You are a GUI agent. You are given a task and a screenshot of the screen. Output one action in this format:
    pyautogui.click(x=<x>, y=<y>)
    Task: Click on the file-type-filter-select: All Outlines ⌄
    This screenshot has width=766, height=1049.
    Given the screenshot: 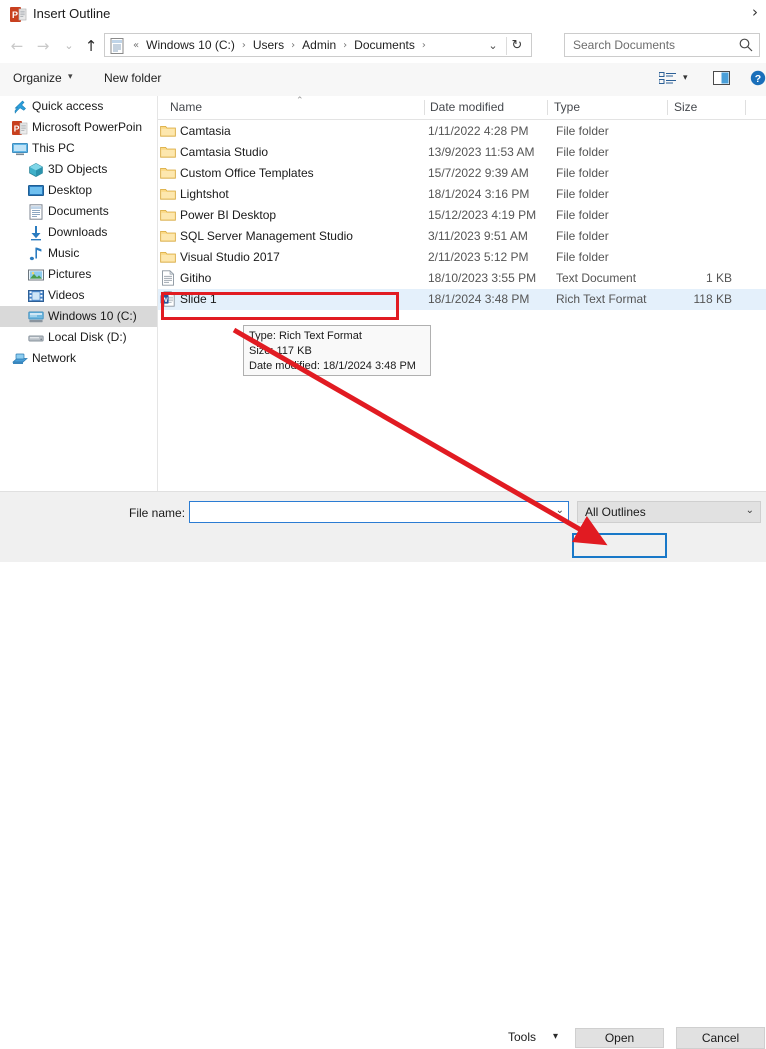 What is the action you would take?
    pyautogui.click(x=669, y=512)
    